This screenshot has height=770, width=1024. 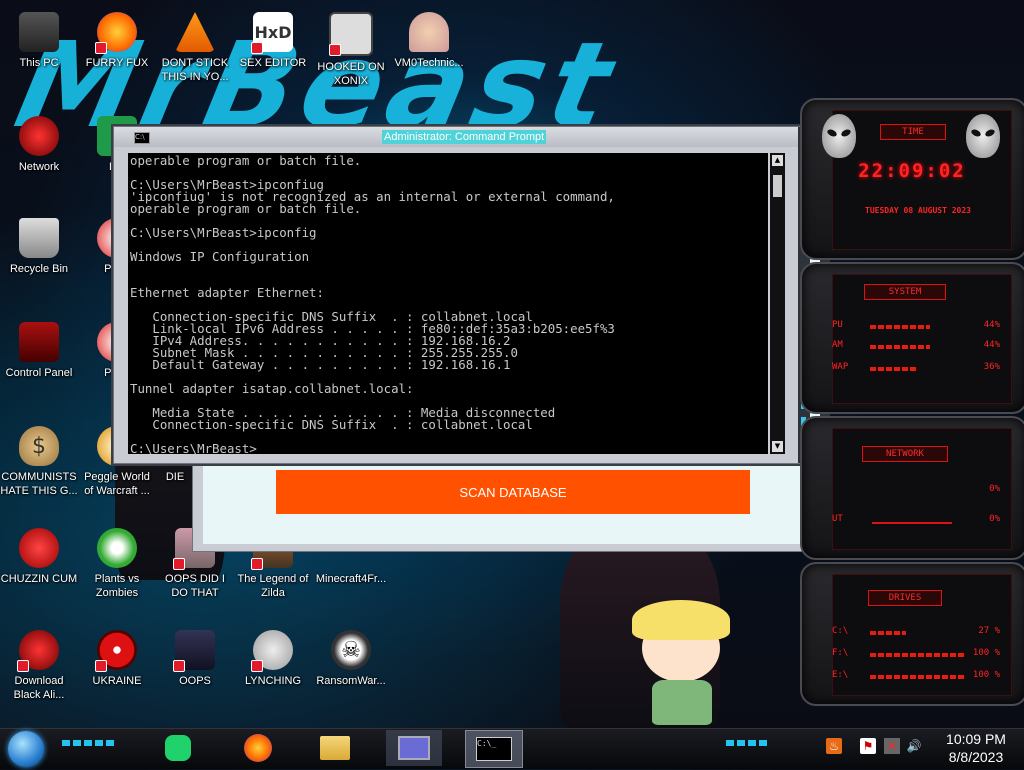 I want to click on skull-icon: ☠, so click(x=351, y=650).